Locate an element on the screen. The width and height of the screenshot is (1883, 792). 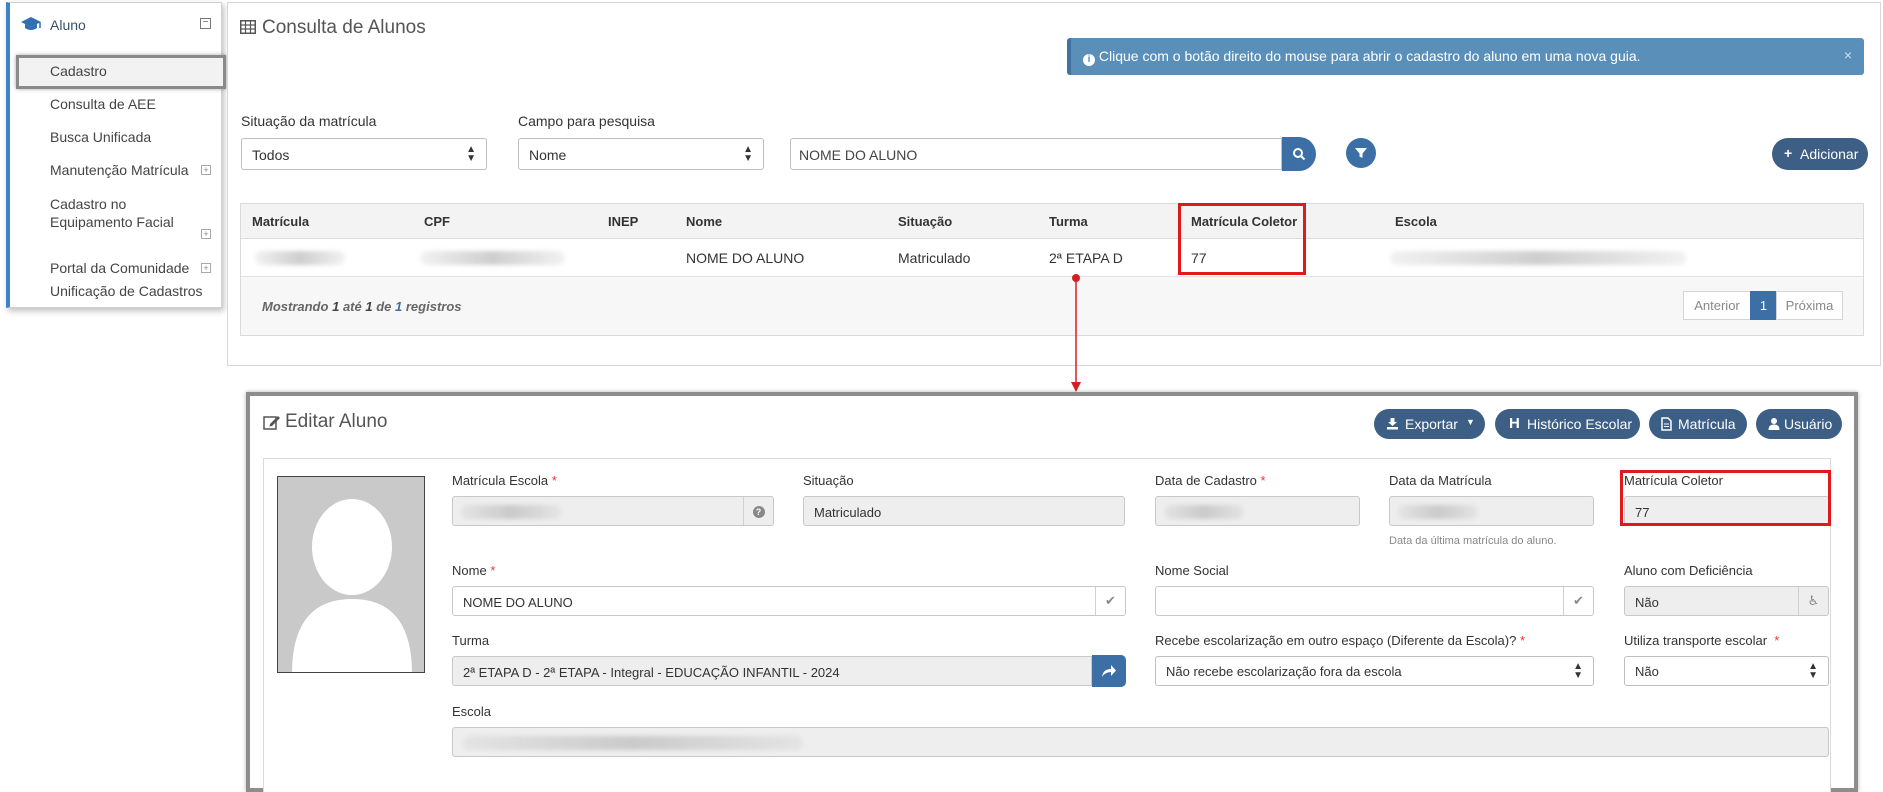
col-escola: Escola is located at coordinates (1416, 221).